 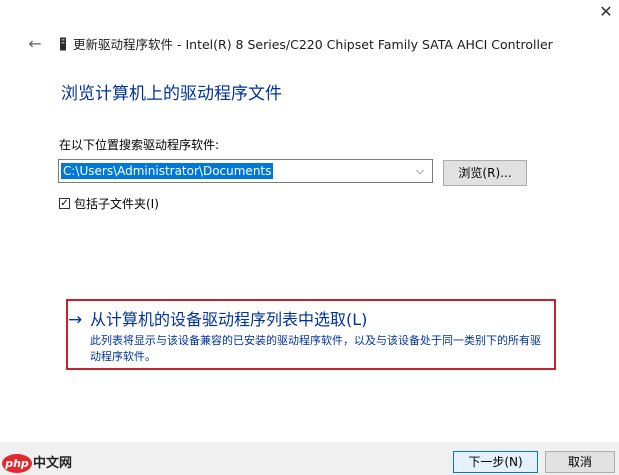 I want to click on php-cn-watermark: php 中文网, so click(x=44, y=464).